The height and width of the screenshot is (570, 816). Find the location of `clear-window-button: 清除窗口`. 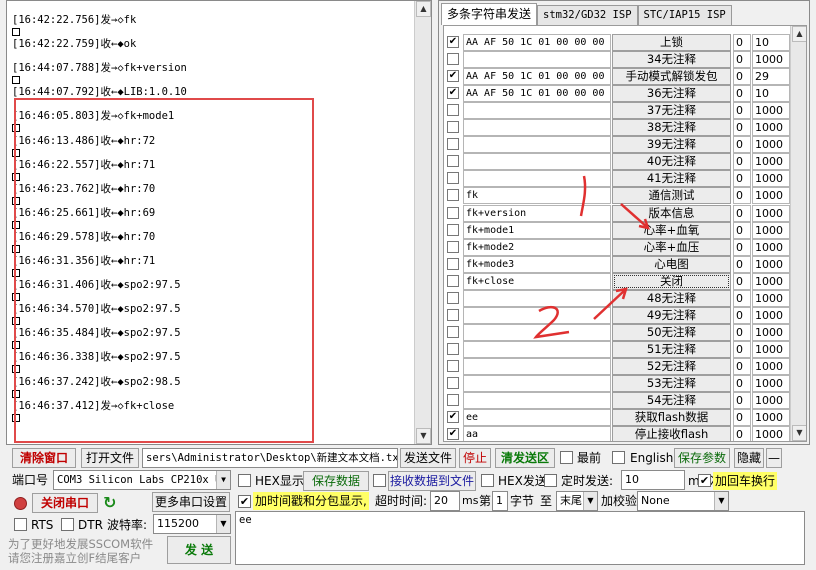

clear-window-button: 清除窗口 is located at coordinates (44, 458).